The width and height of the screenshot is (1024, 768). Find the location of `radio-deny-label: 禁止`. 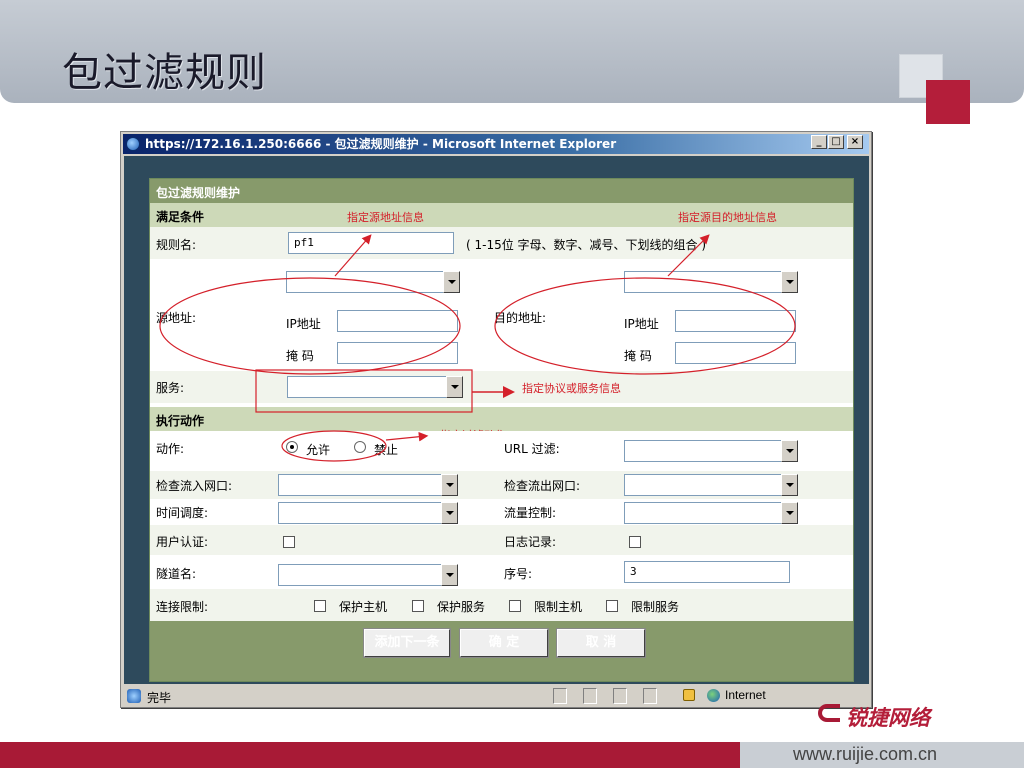

radio-deny-label: 禁止 is located at coordinates (386, 450).